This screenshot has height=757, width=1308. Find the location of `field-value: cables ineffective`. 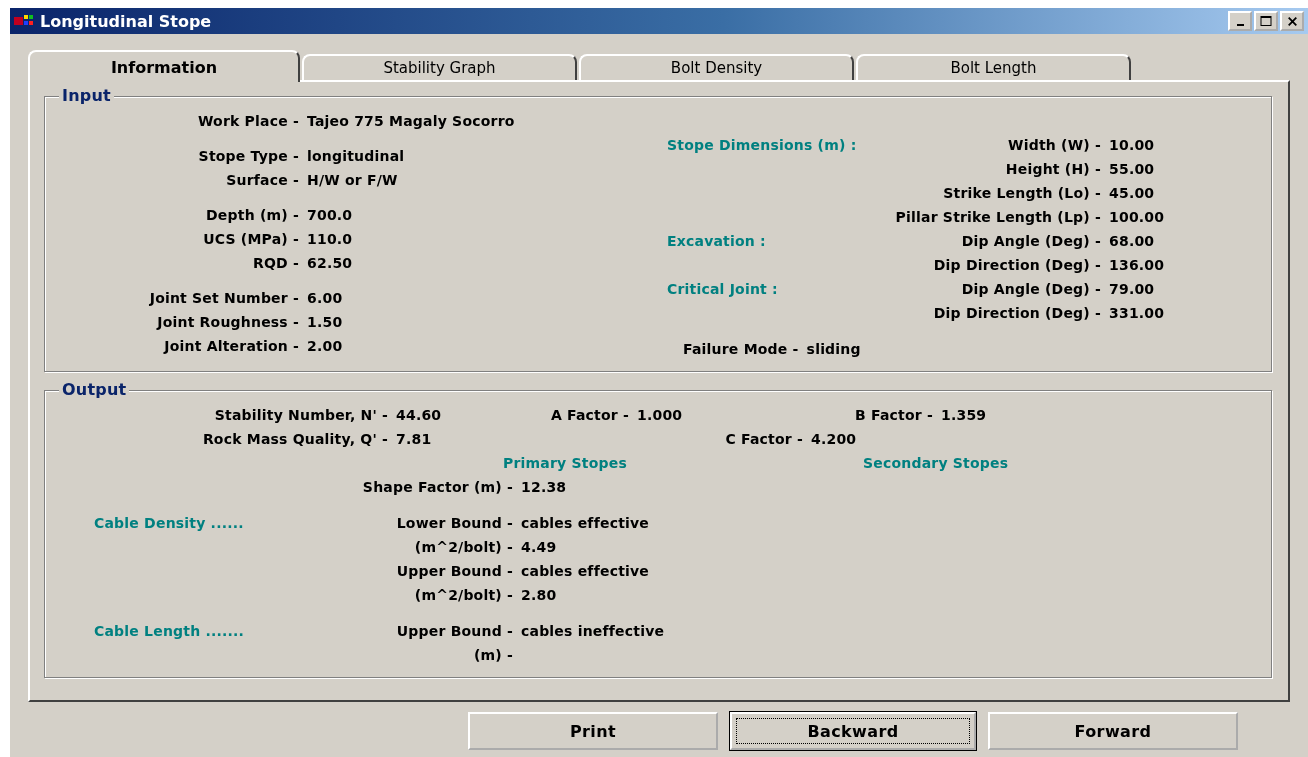

field-value: cables ineffective is located at coordinates (593, 631).